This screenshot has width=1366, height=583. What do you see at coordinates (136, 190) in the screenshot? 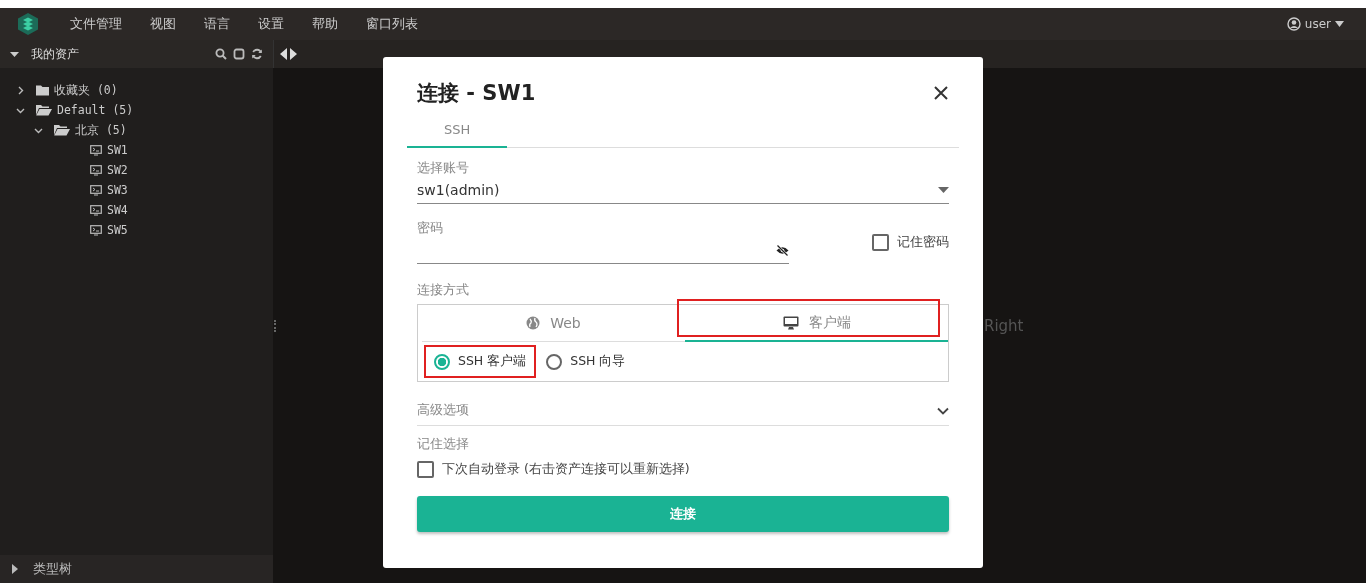
I see `tree-item: SW3` at bounding box center [136, 190].